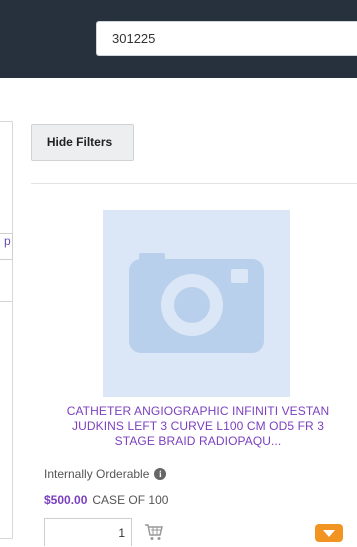 This screenshot has height=547, width=357. I want to click on hide-filters-button: Hide Filters, so click(82, 142).